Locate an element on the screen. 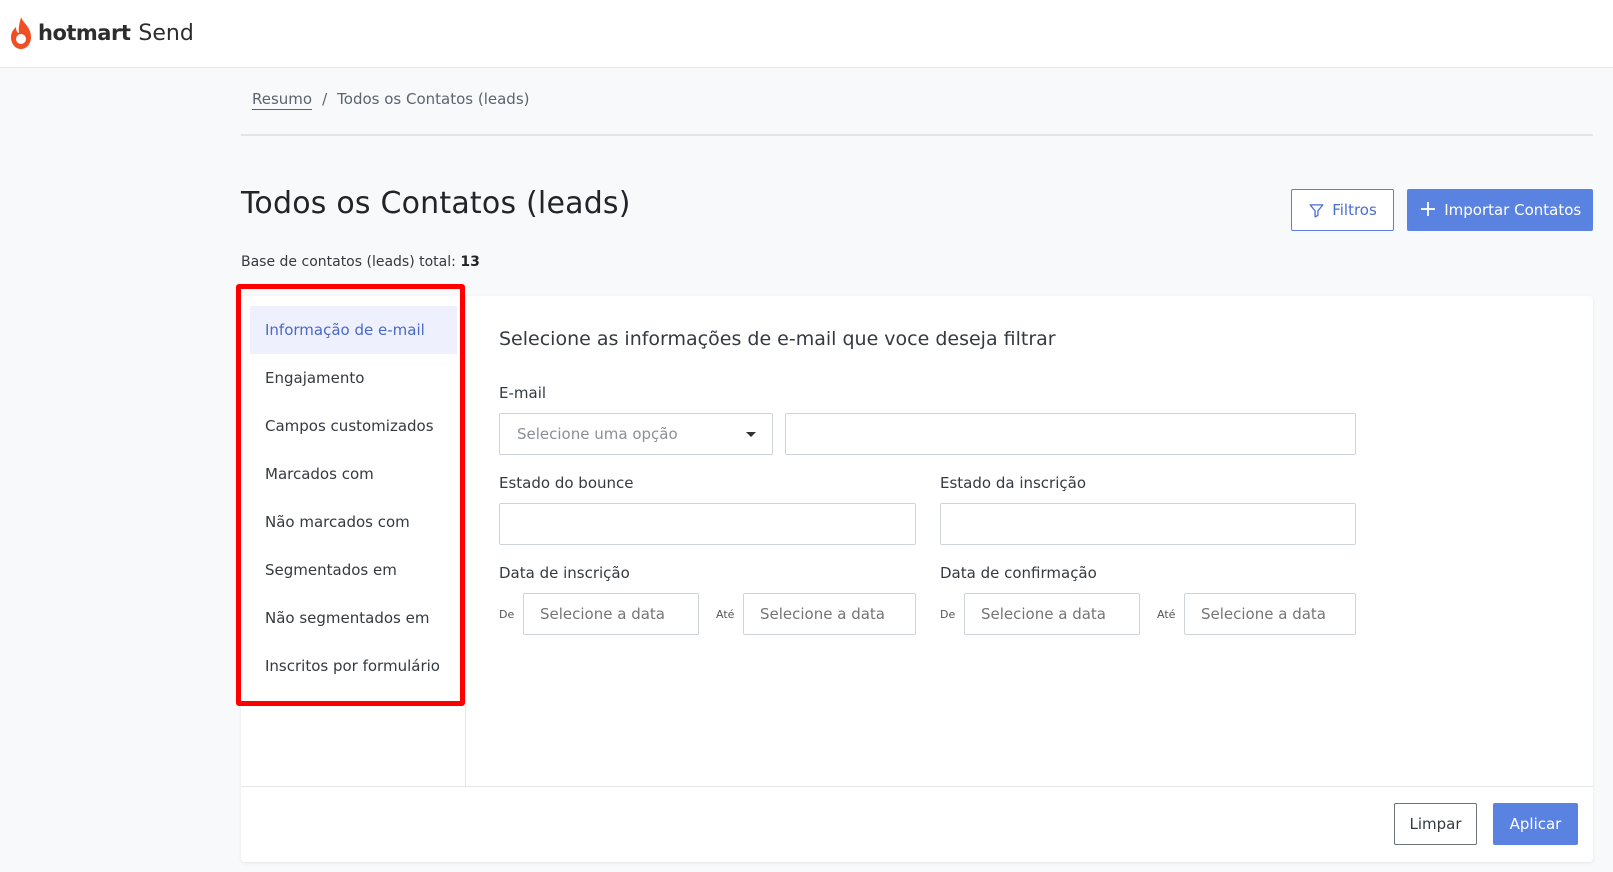  filter-category-form-subscribers: Inscritos por formulário is located at coordinates (353, 666).